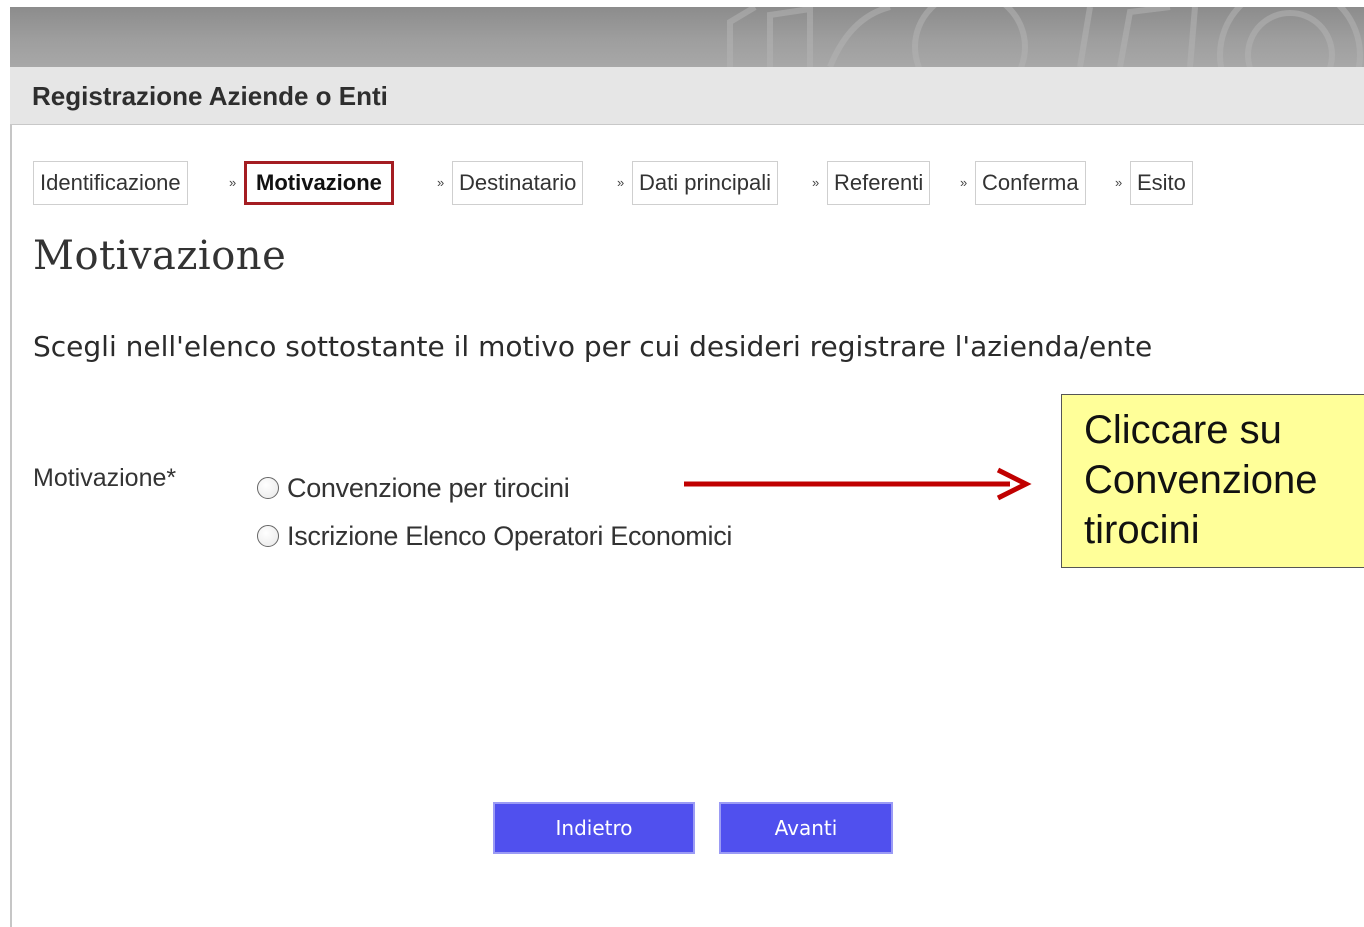 The height and width of the screenshot is (927, 1364). Describe the element at coordinates (879, 183) in the screenshot. I see `step-referenti: Referenti` at that location.